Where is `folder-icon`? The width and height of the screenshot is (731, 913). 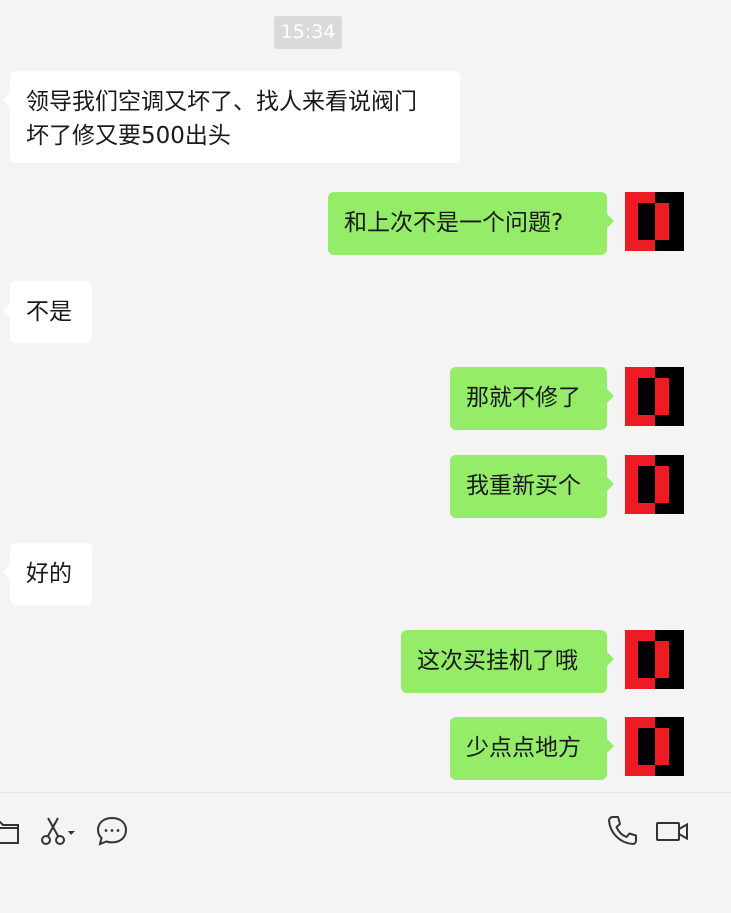 folder-icon is located at coordinates (11, 831).